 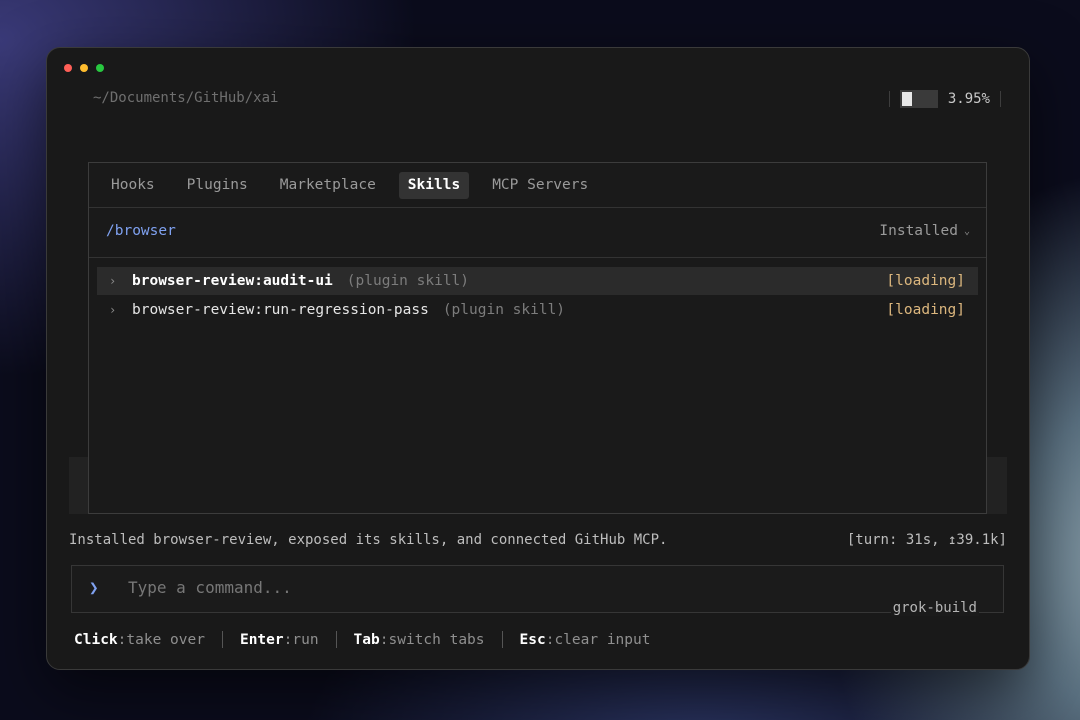 I want to click on installed-filter-dropdown: Installed ⌄, so click(x=924, y=231).